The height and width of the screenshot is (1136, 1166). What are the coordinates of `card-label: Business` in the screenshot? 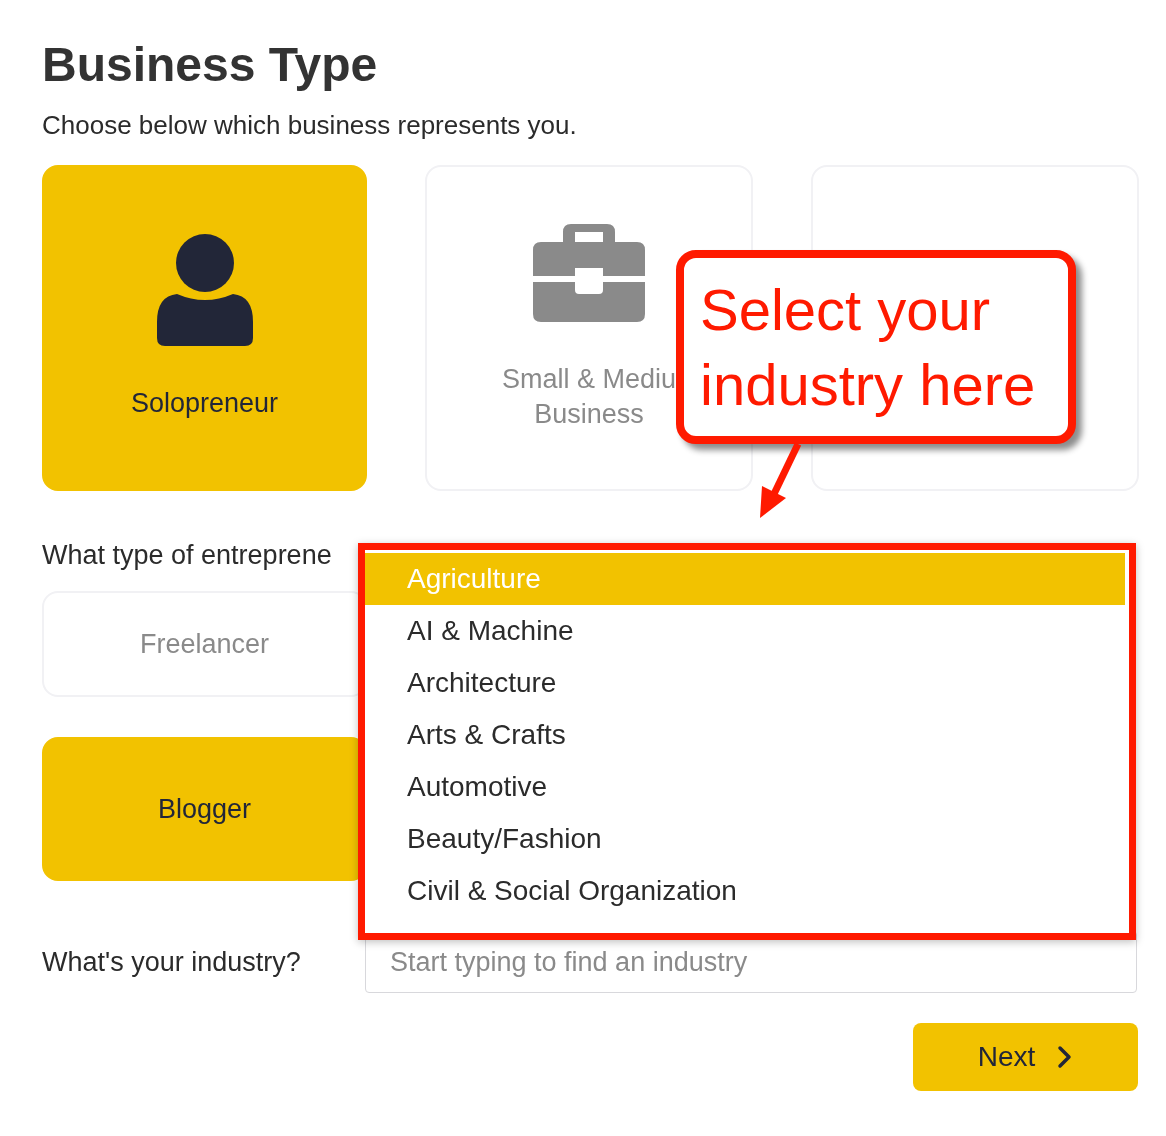 It's located at (589, 414).